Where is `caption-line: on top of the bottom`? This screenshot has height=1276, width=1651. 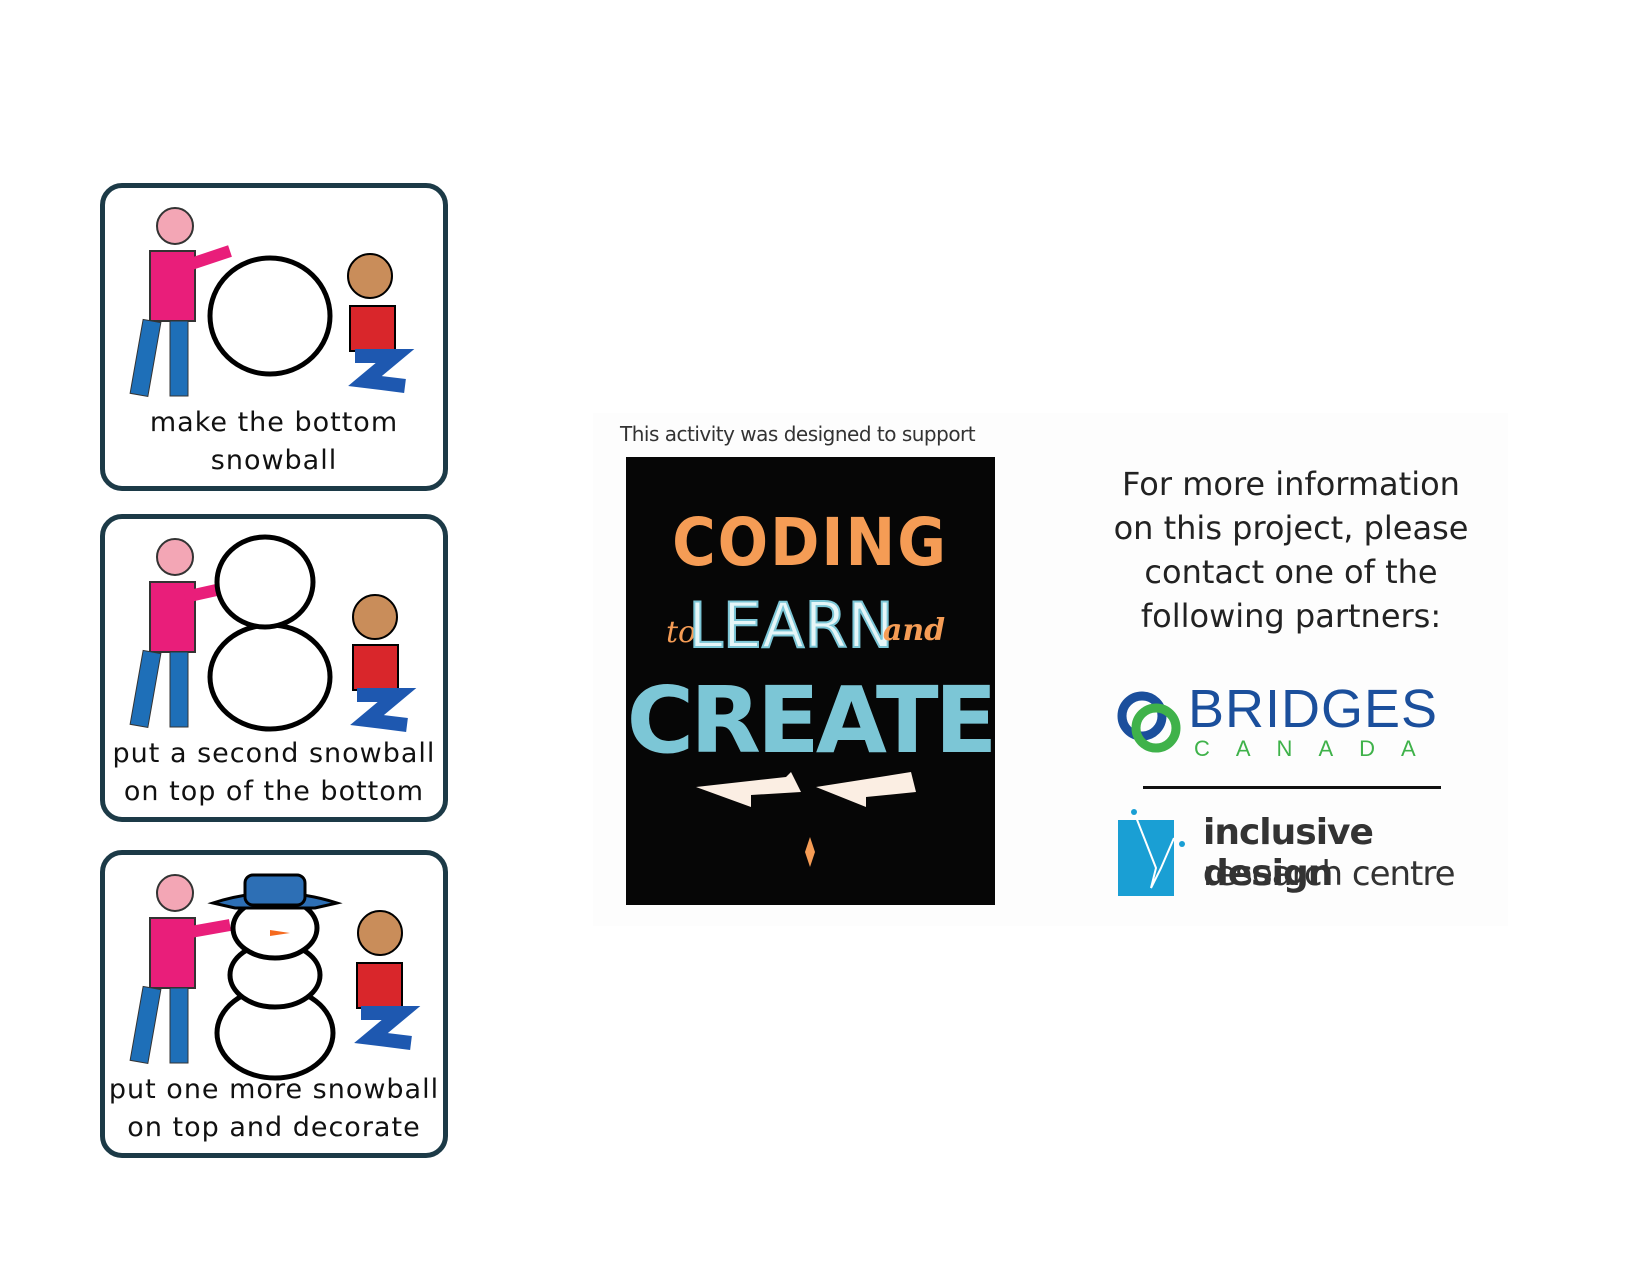
caption-line: on top of the bottom is located at coordinates (274, 791).